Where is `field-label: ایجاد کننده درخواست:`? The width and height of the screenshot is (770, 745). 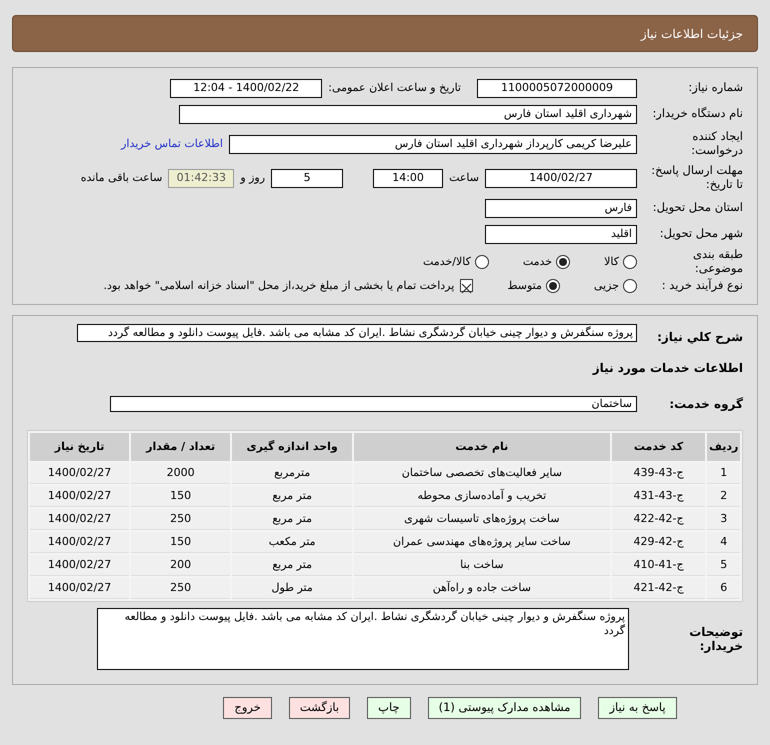 field-label: ایجاد کننده درخواست: is located at coordinates (716, 144).